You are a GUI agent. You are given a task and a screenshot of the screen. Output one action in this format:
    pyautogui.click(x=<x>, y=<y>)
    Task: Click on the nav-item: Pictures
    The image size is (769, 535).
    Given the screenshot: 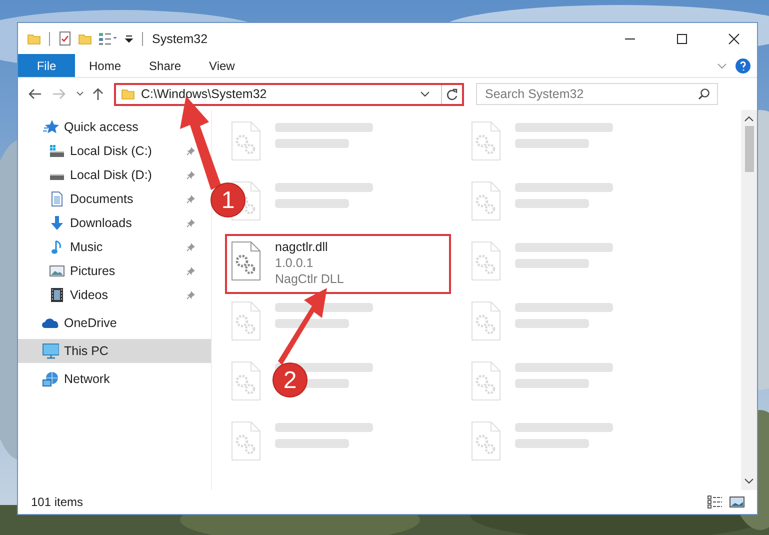 What is the action you would take?
    pyautogui.click(x=109, y=271)
    